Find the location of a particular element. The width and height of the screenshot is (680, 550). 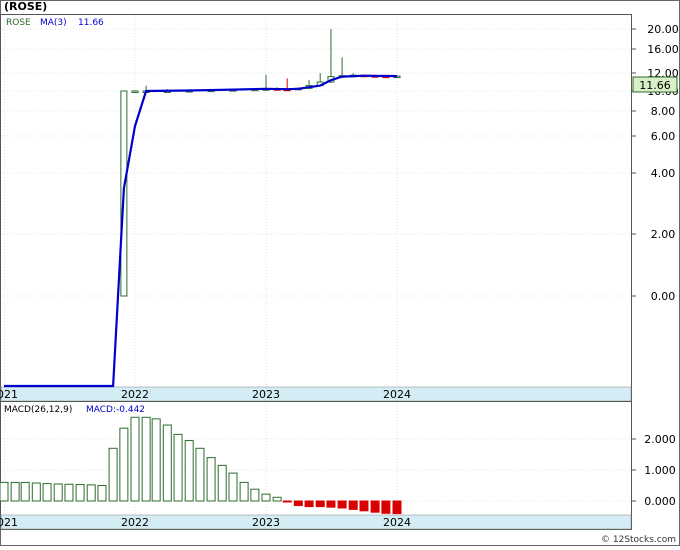

watermark: © 12Stocks.com is located at coordinates (638, 540).